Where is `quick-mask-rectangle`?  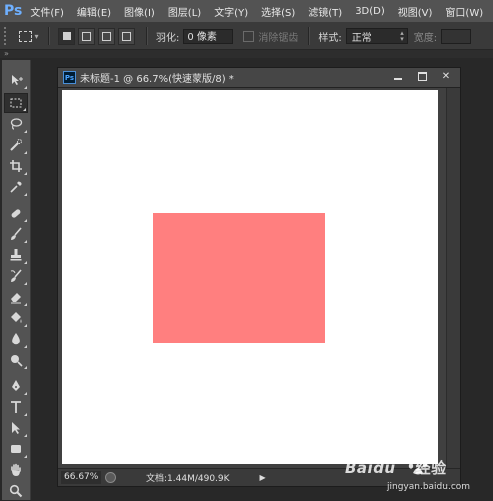 quick-mask-rectangle is located at coordinates (239, 278).